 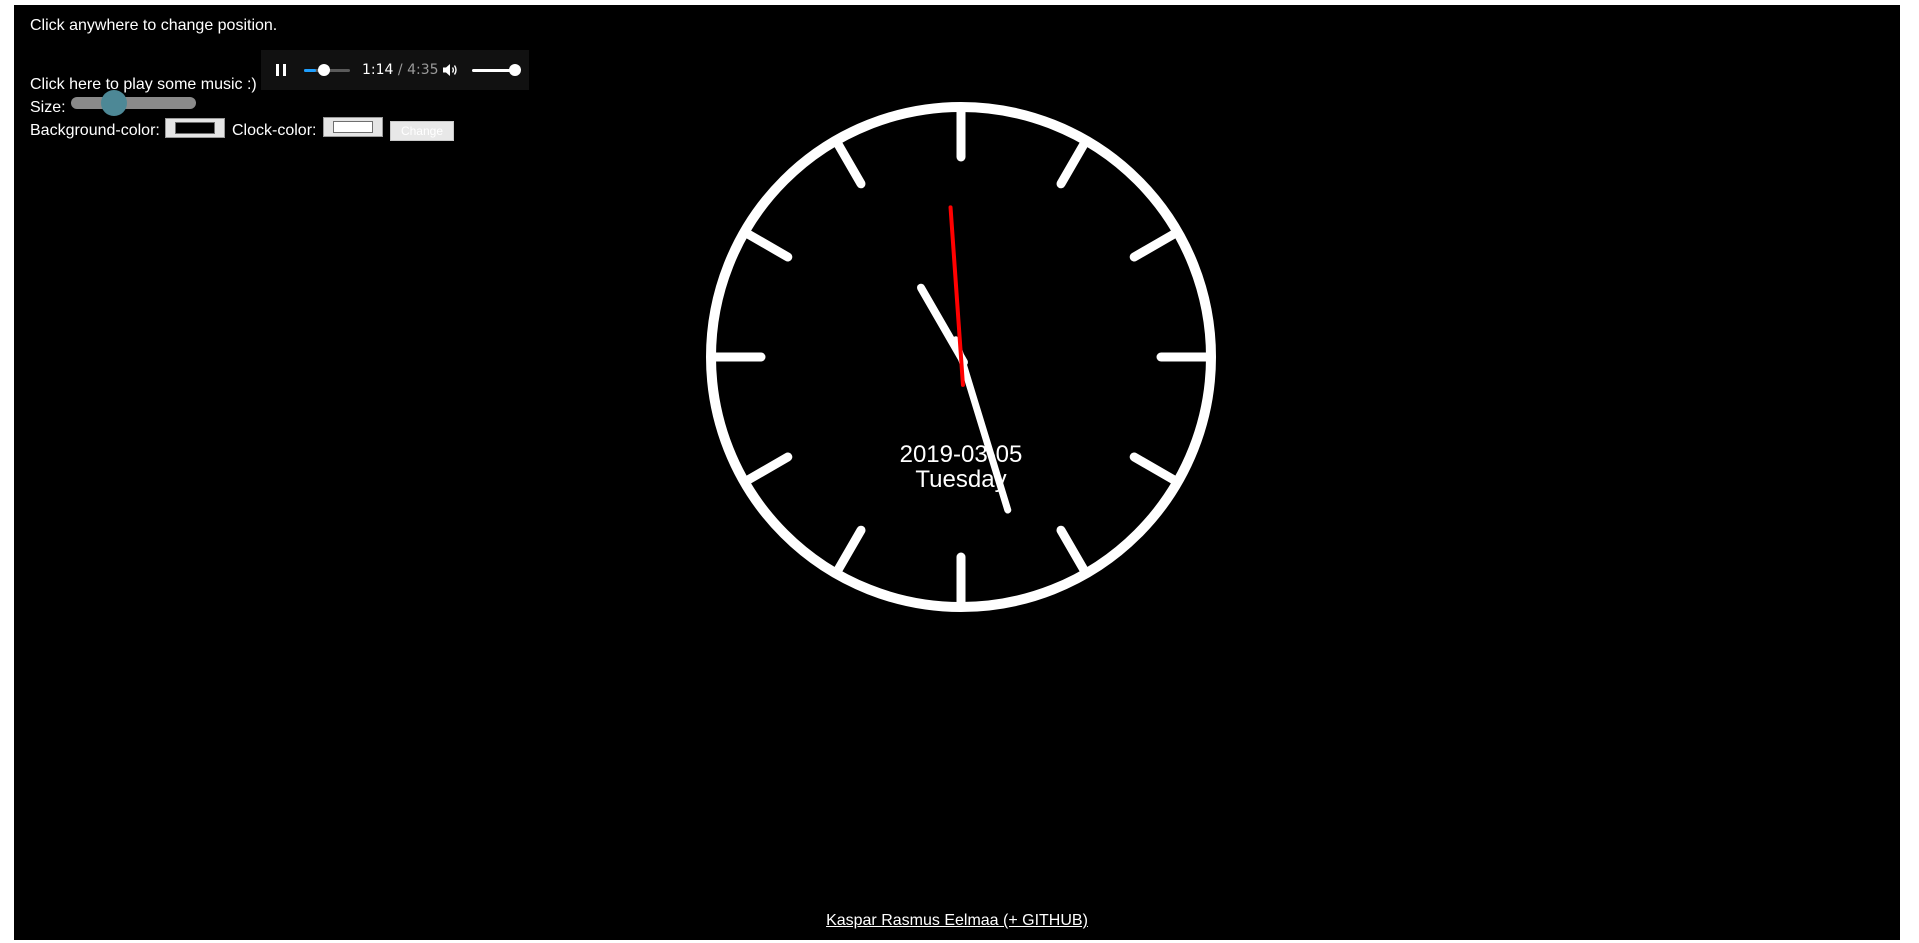 I want to click on clock-color-swatch, so click(x=353, y=127).